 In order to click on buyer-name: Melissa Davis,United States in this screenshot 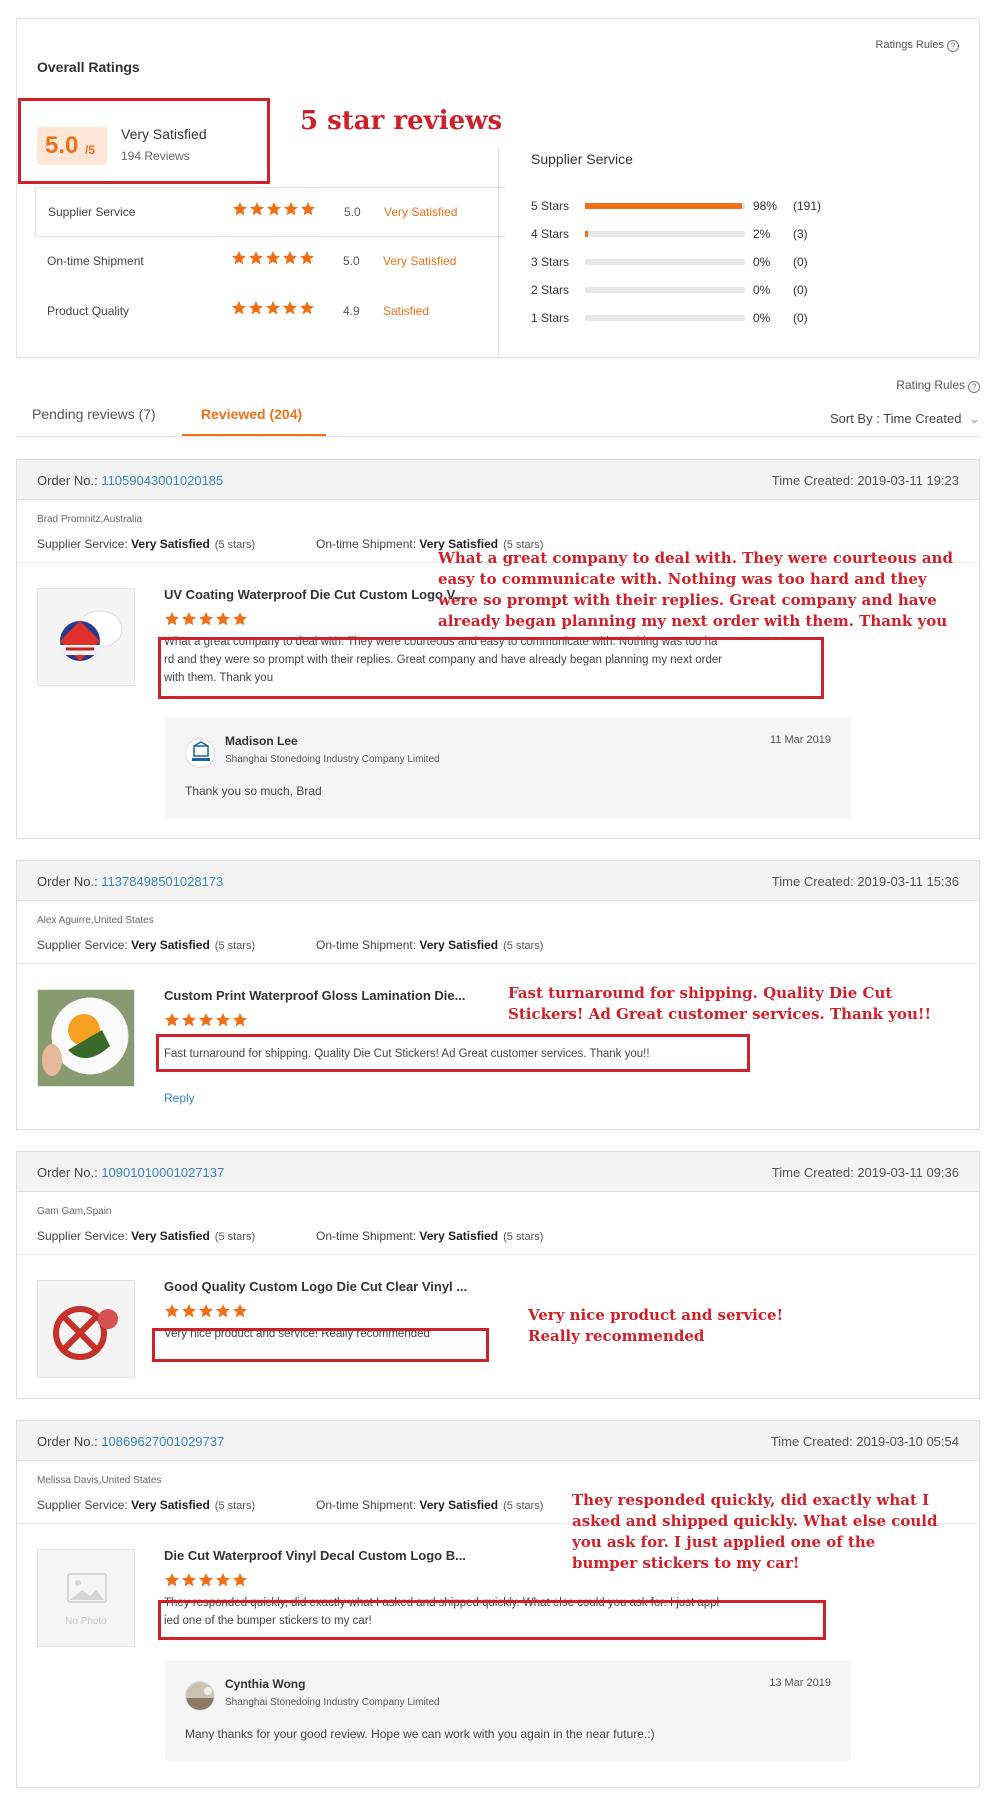, I will do `click(99, 1480)`.